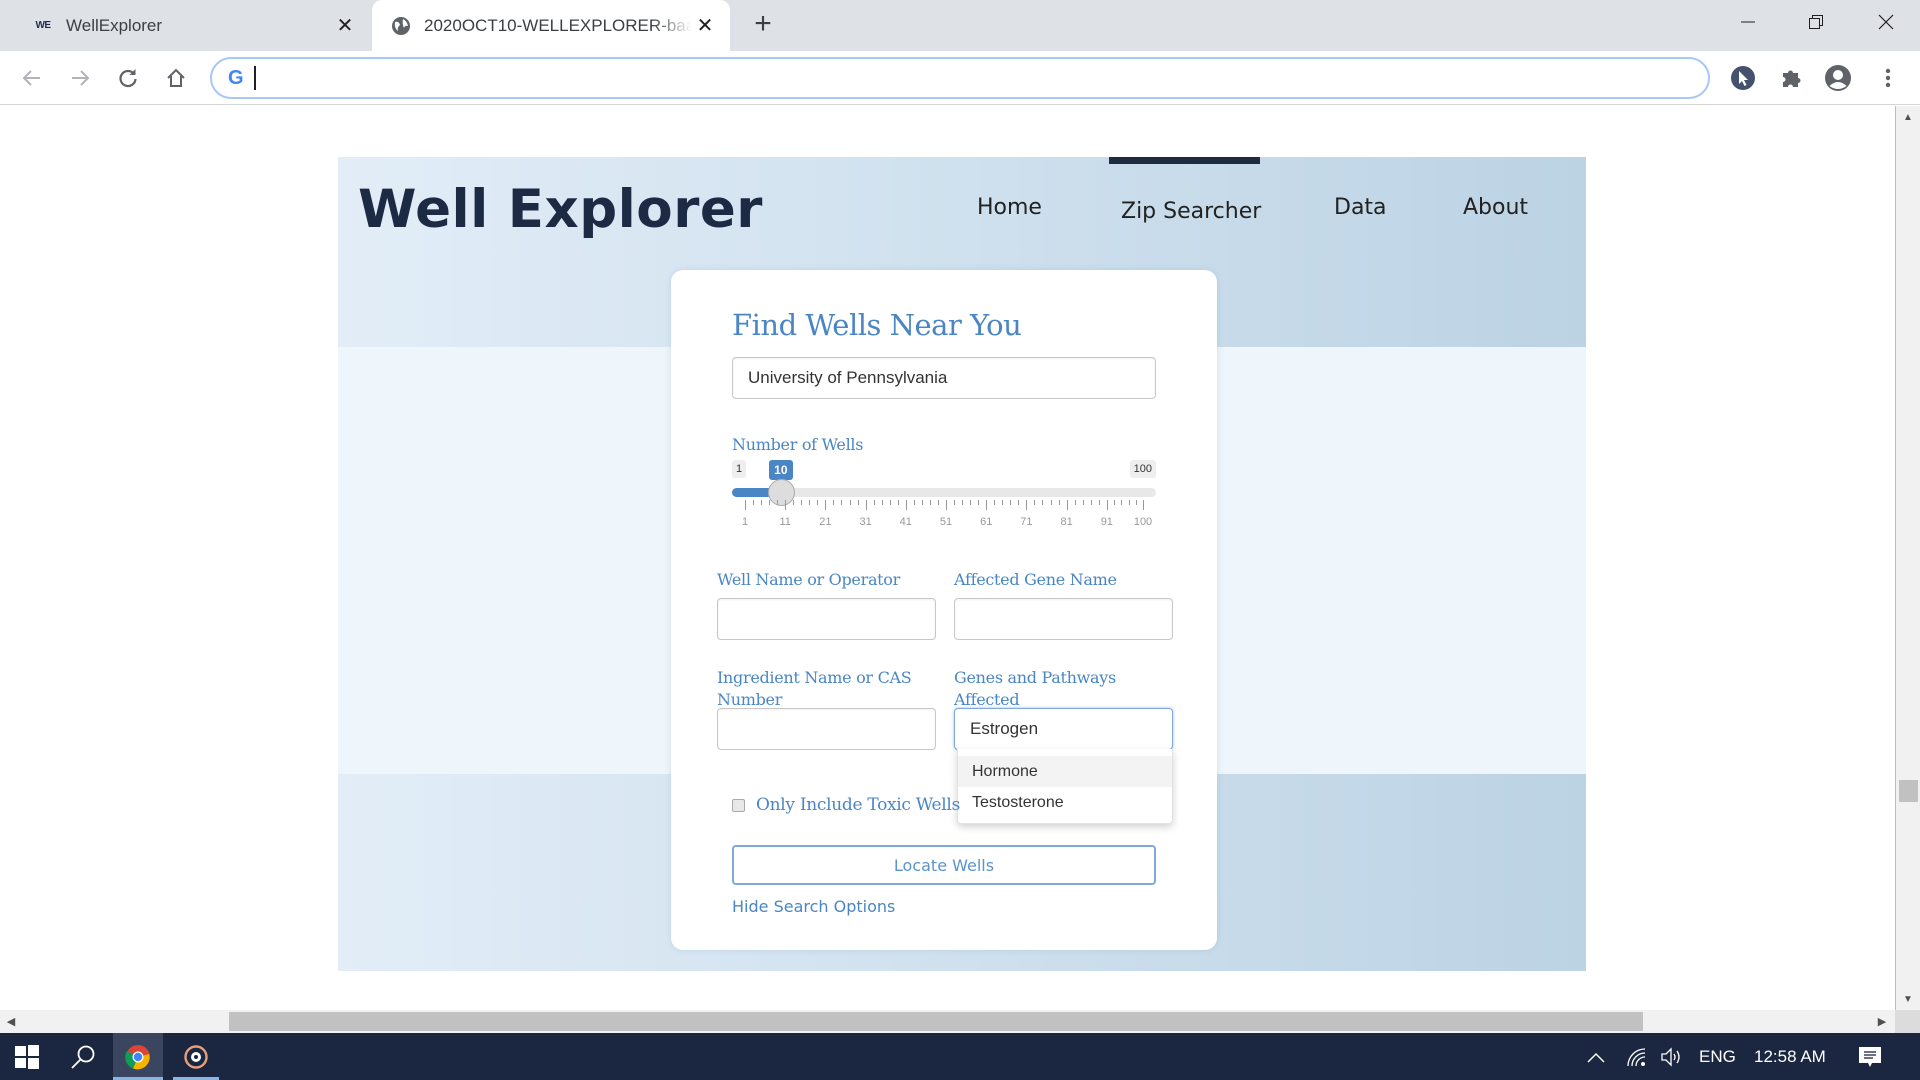  What do you see at coordinates (11, 1021) in the screenshot?
I see `scroll-left-icon: ◀` at bounding box center [11, 1021].